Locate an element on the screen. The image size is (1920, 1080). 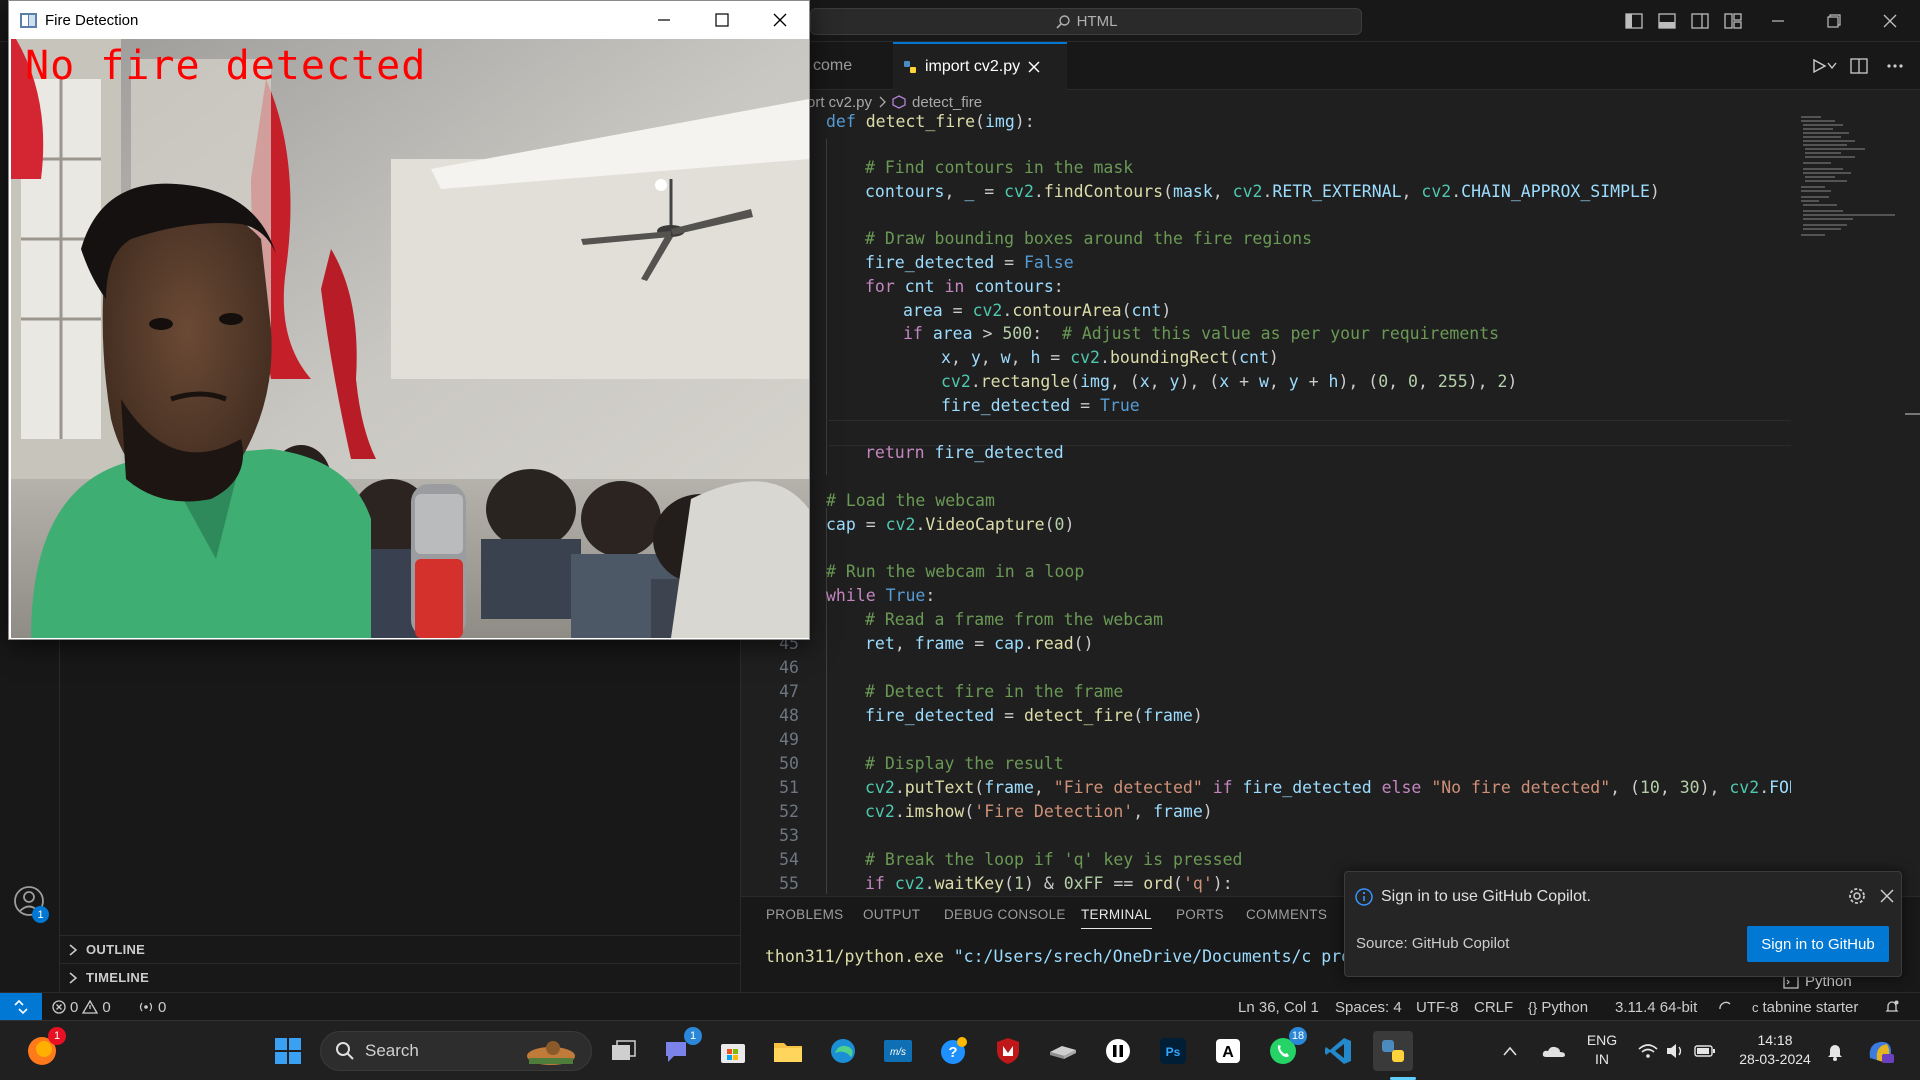
copilot-icon is located at coordinates (1880, 1051).